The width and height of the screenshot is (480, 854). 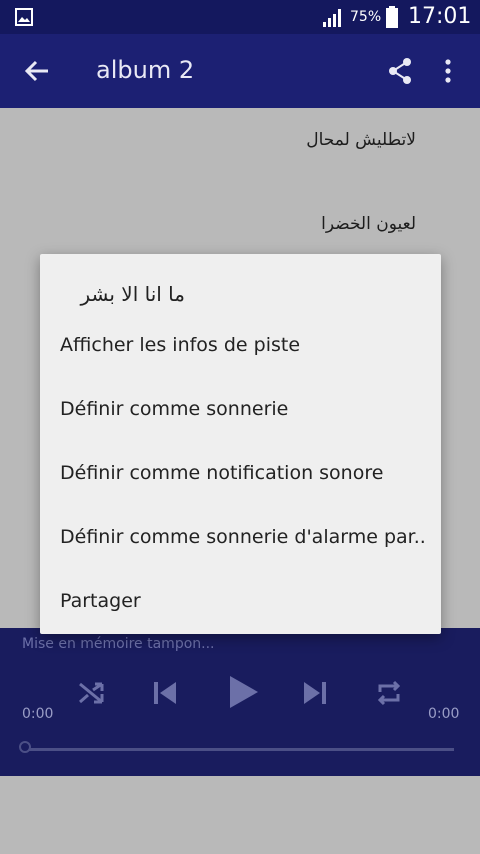 What do you see at coordinates (332, 18) in the screenshot?
I see `signal-icon` at bounding box center [332, 18].